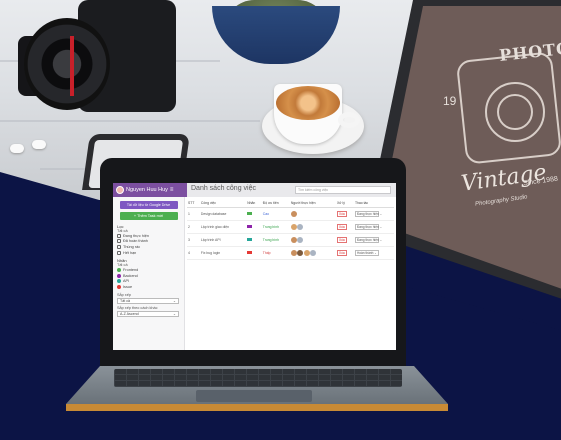 This screenshot has height=440, width=561. I want to click on dslr-camera, so click(98, 57).